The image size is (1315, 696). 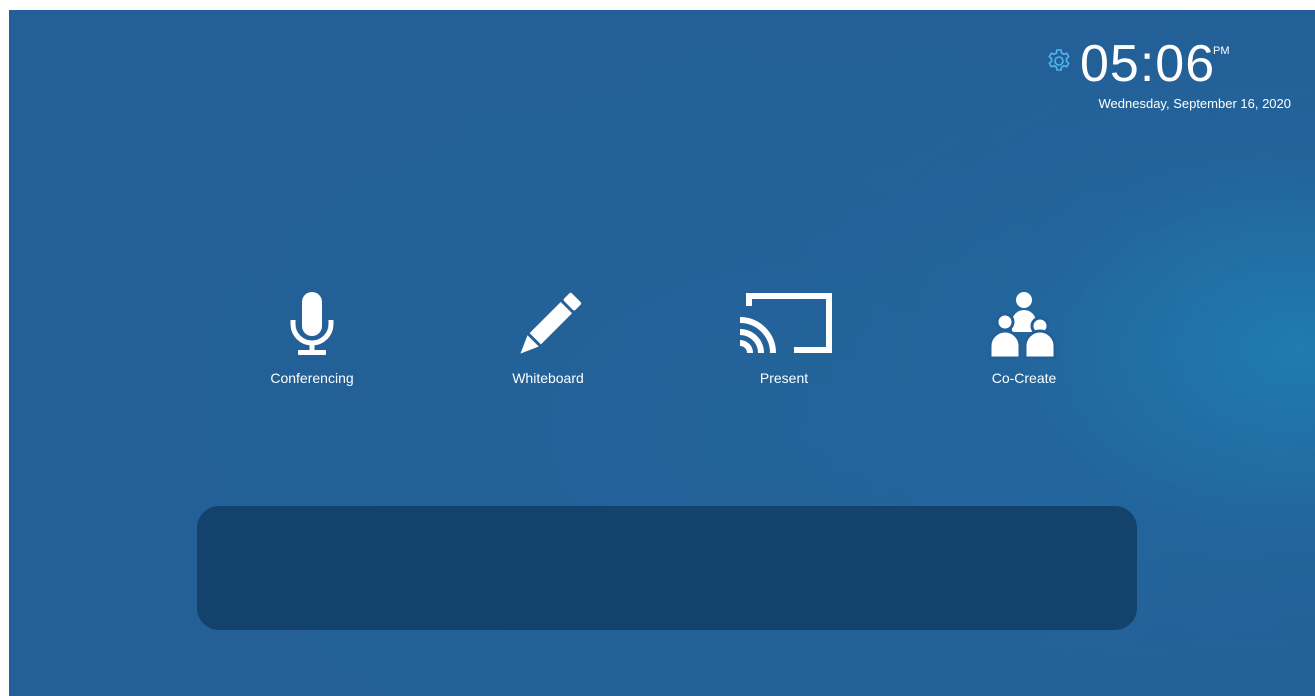 I want to click on gear-icon, so click(x=1059, y=61).